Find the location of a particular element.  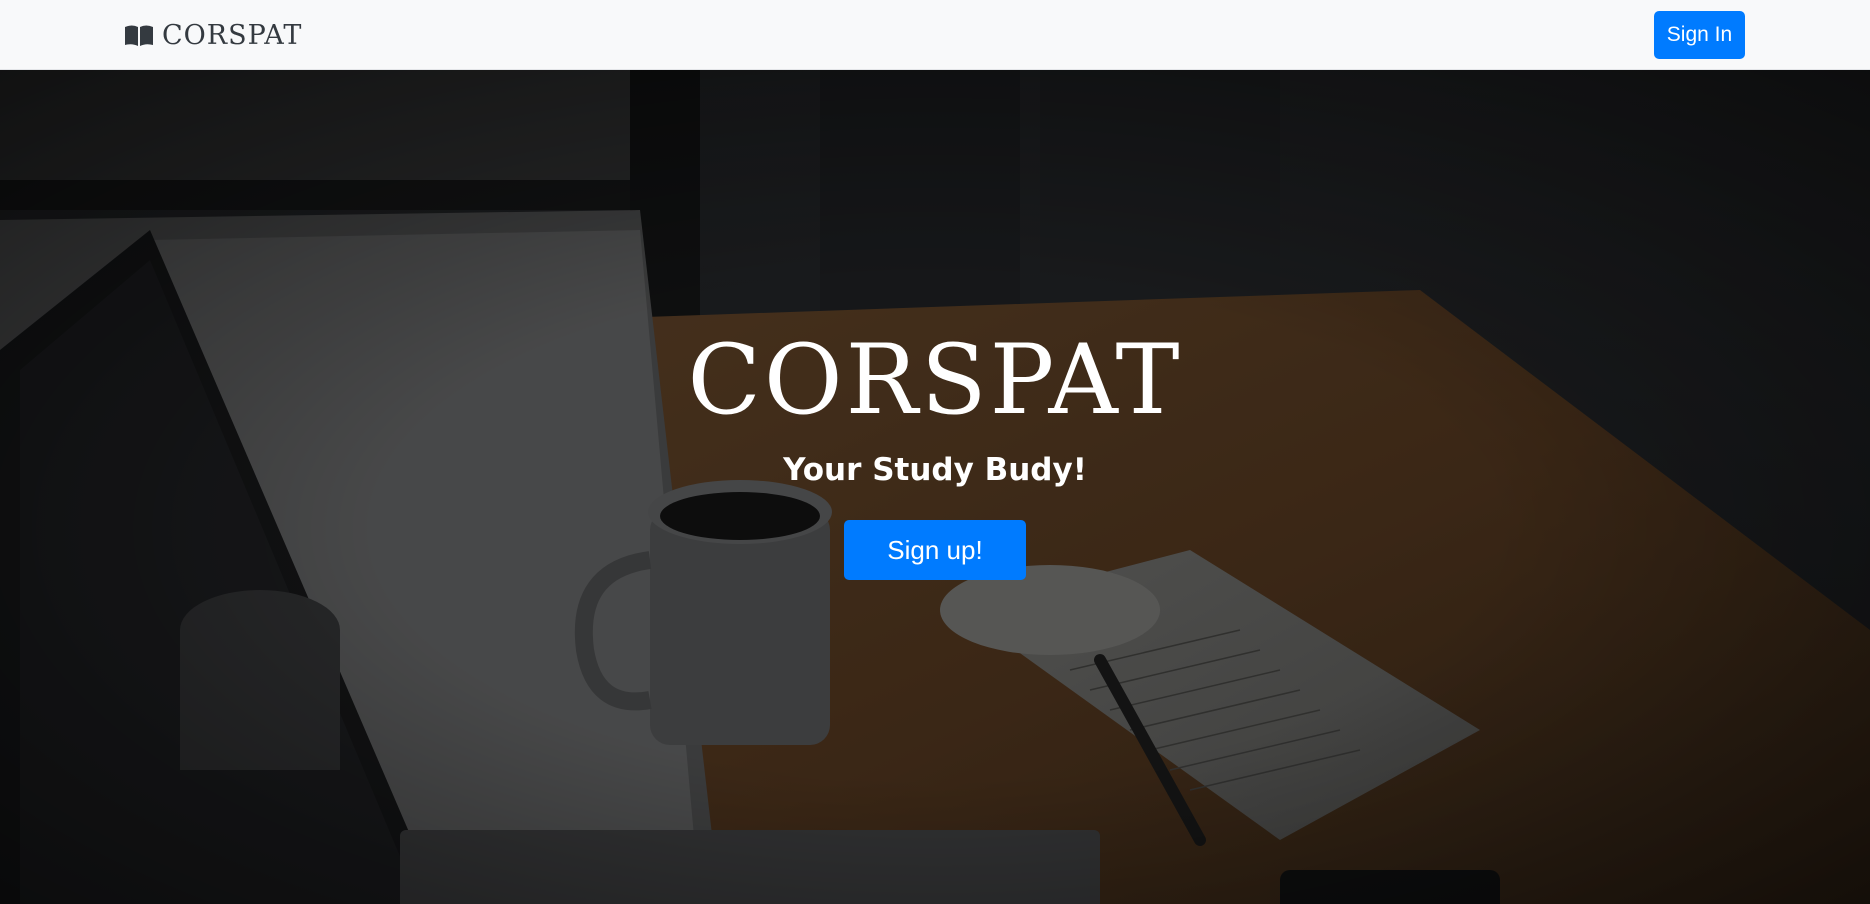

hero-subtitle: Your Study Budy! is located at coordinates (935, 470).